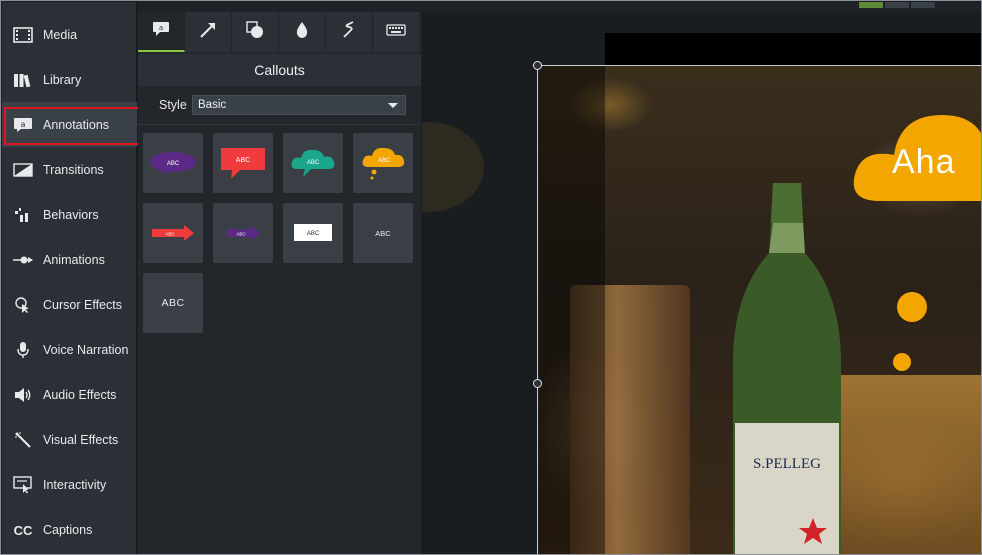  I want to click on sidebar-item-label: Captions, so click(68, 529).